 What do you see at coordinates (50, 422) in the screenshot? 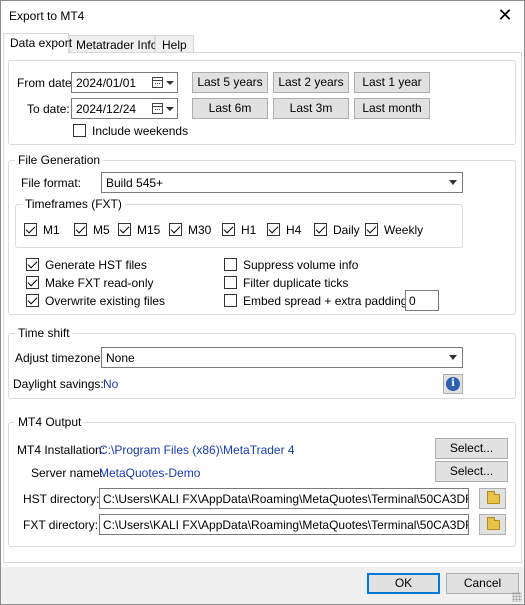
I see `mt4-output-title: MT4 Output` at bounding box center [50, 422].